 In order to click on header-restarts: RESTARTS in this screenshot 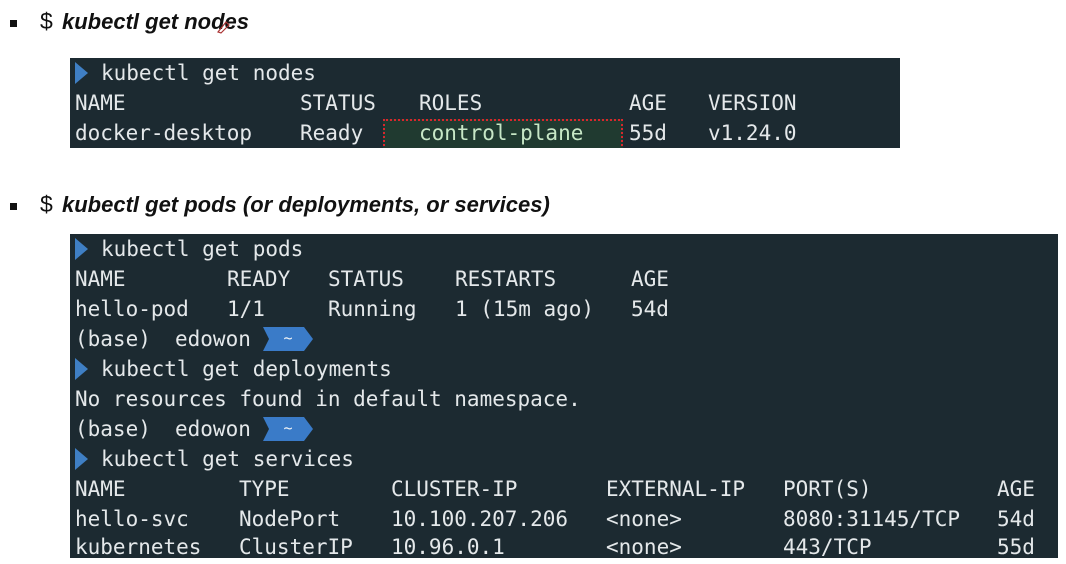, I will do `click(506, 279)`.